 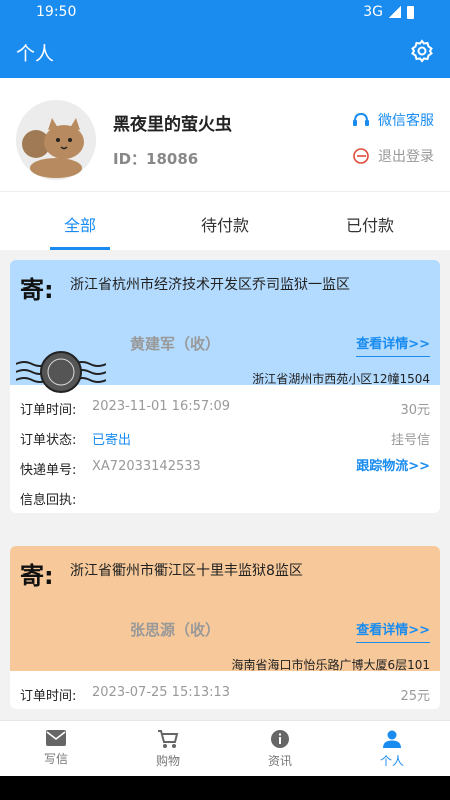 What do you see at coordinates (410, 12) in the screenshot?
I see `battery-icon` at bounding box center [410, 12].